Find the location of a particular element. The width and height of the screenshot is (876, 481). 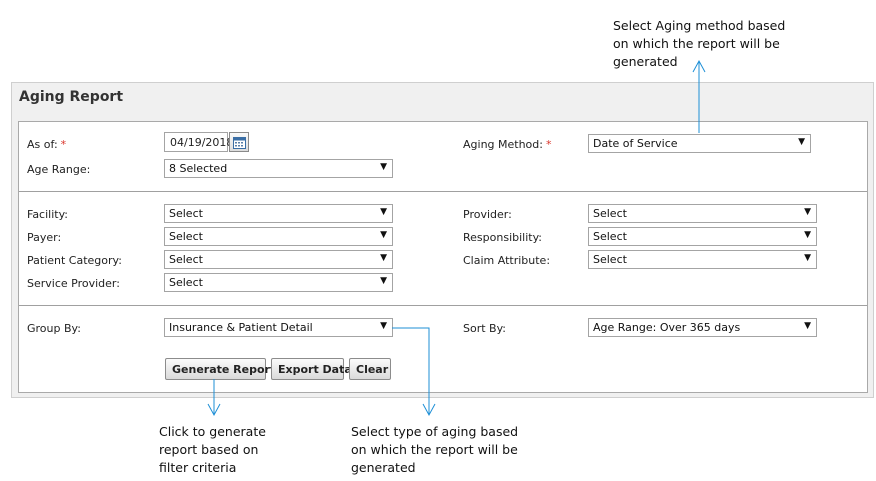

calendar-icon is located at coordinates (239, 143).